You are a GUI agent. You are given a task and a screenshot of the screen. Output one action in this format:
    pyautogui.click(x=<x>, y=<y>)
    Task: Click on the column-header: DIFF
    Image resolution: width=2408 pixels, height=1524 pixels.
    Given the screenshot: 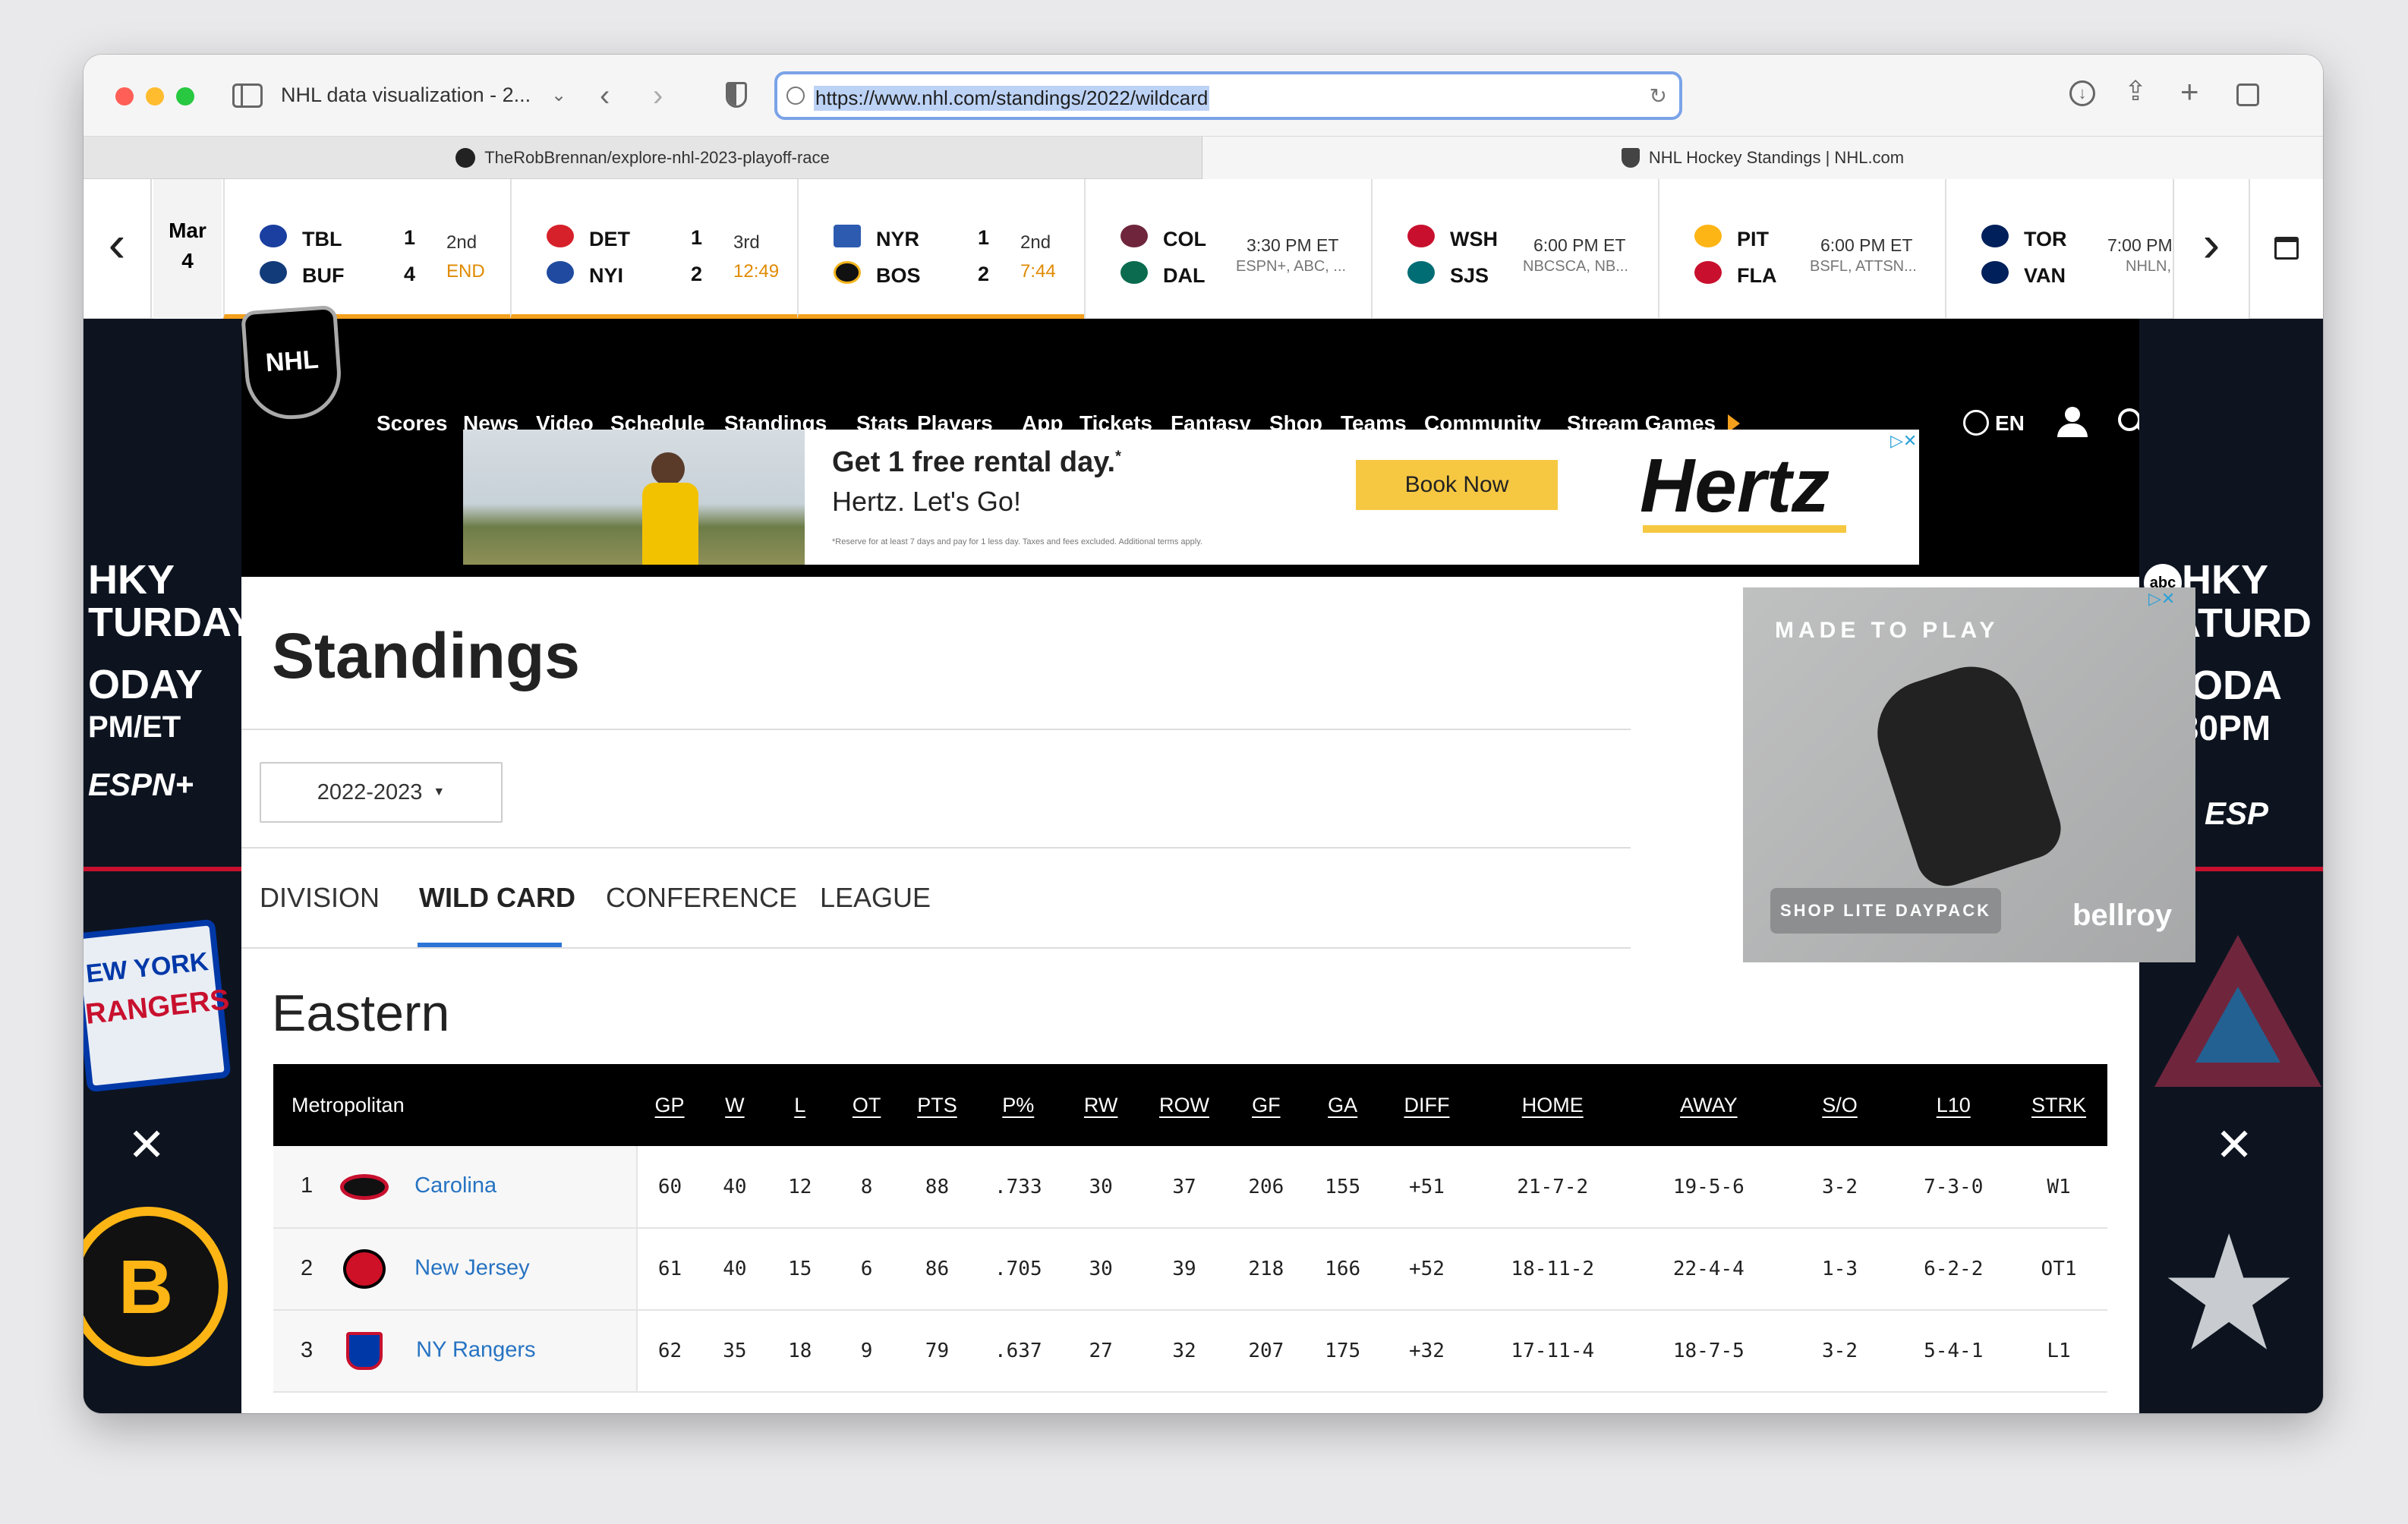 What is the action you would take?
    pyautogui.click(x=1427, y=1105)
    